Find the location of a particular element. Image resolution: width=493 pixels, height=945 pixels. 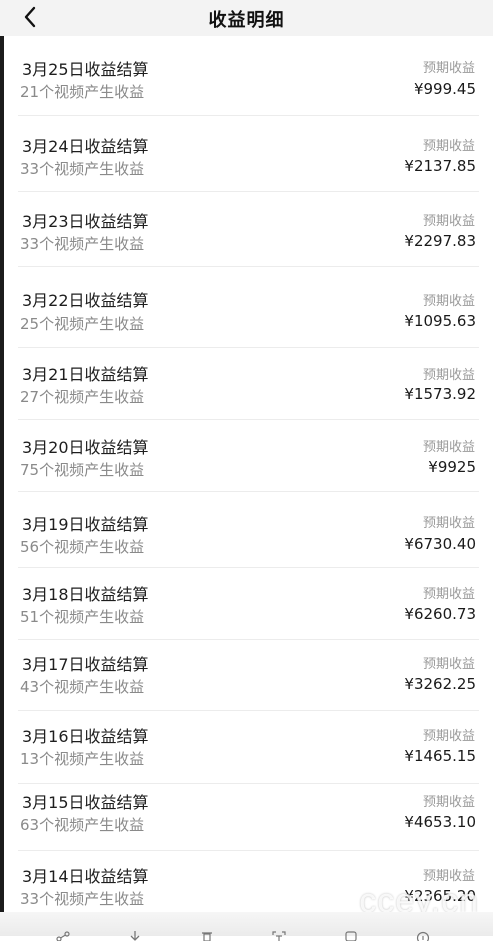

row-title: 3月18日收益结算 is located at coordinates (85, 594).